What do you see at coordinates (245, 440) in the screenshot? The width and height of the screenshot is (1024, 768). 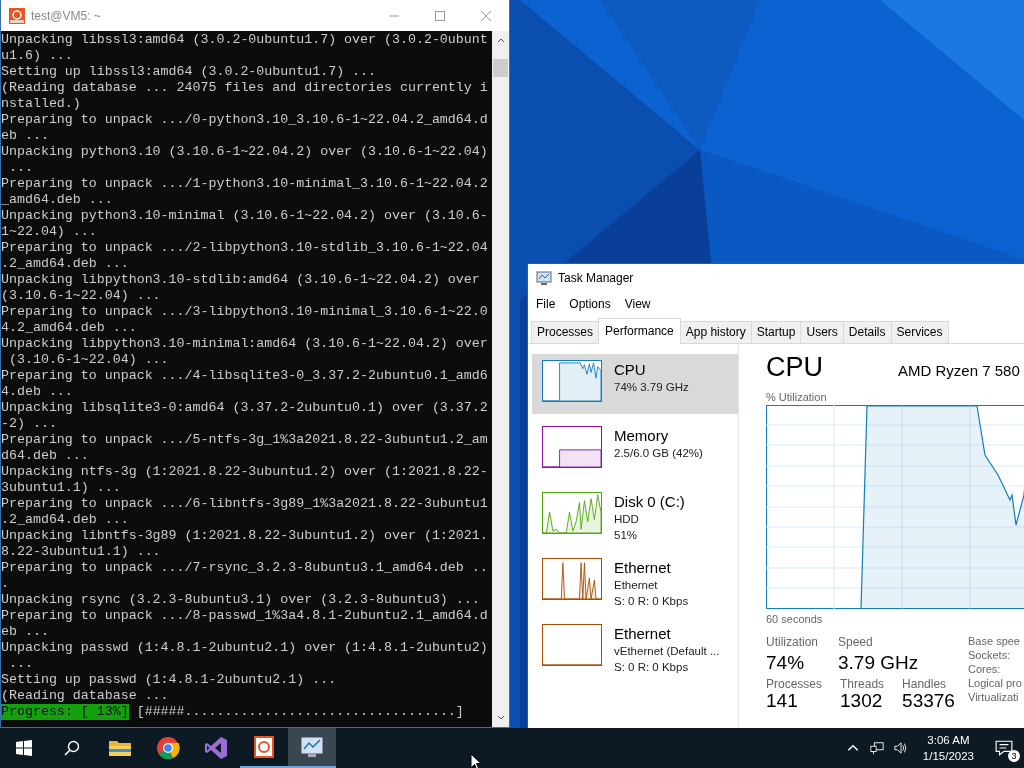 I see `terminal-line: Preparing to unpack .../5-ntfs-3g_1%3a2021.8.22-3ubuntu1.2_am` at bounding box center [245, 440].